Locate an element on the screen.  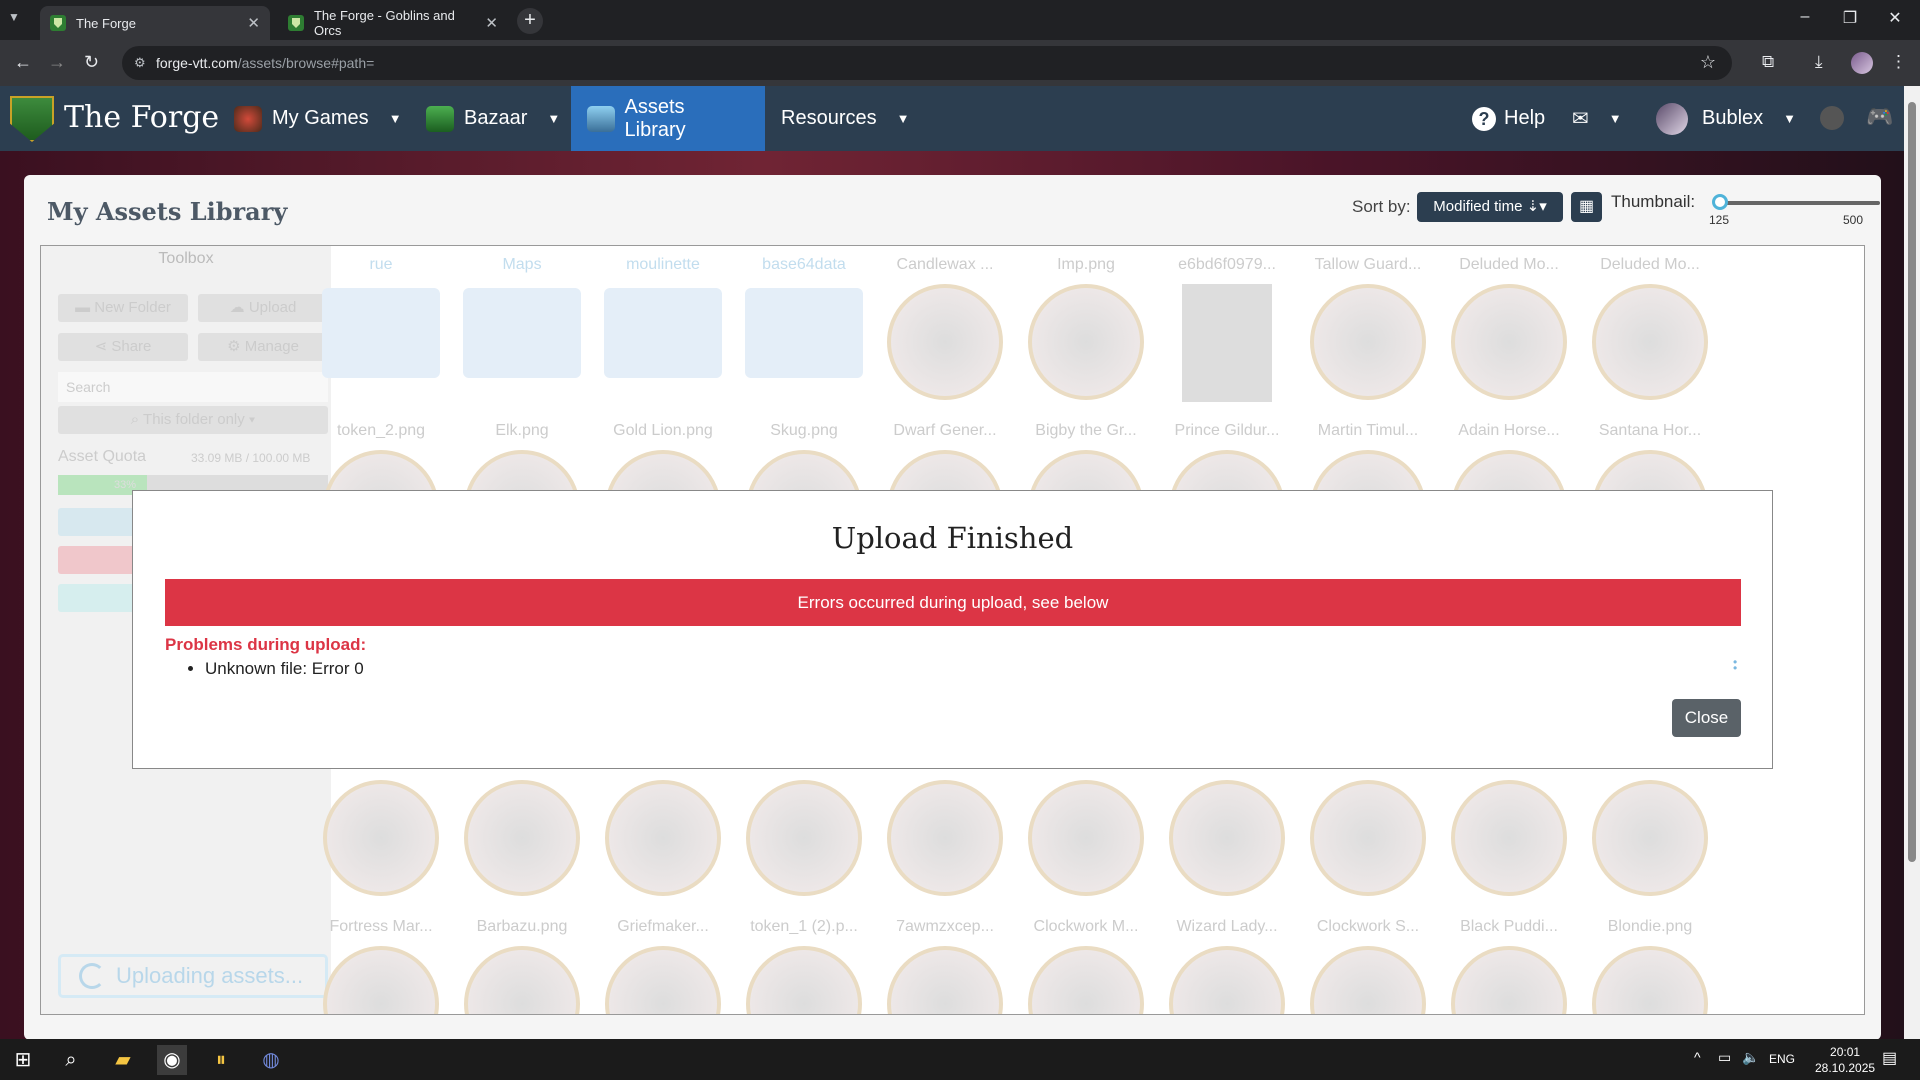
address-bar: ⚙ forge-vtt.com/assets/browse#path= ☆ is located at coordinates (927, 63).